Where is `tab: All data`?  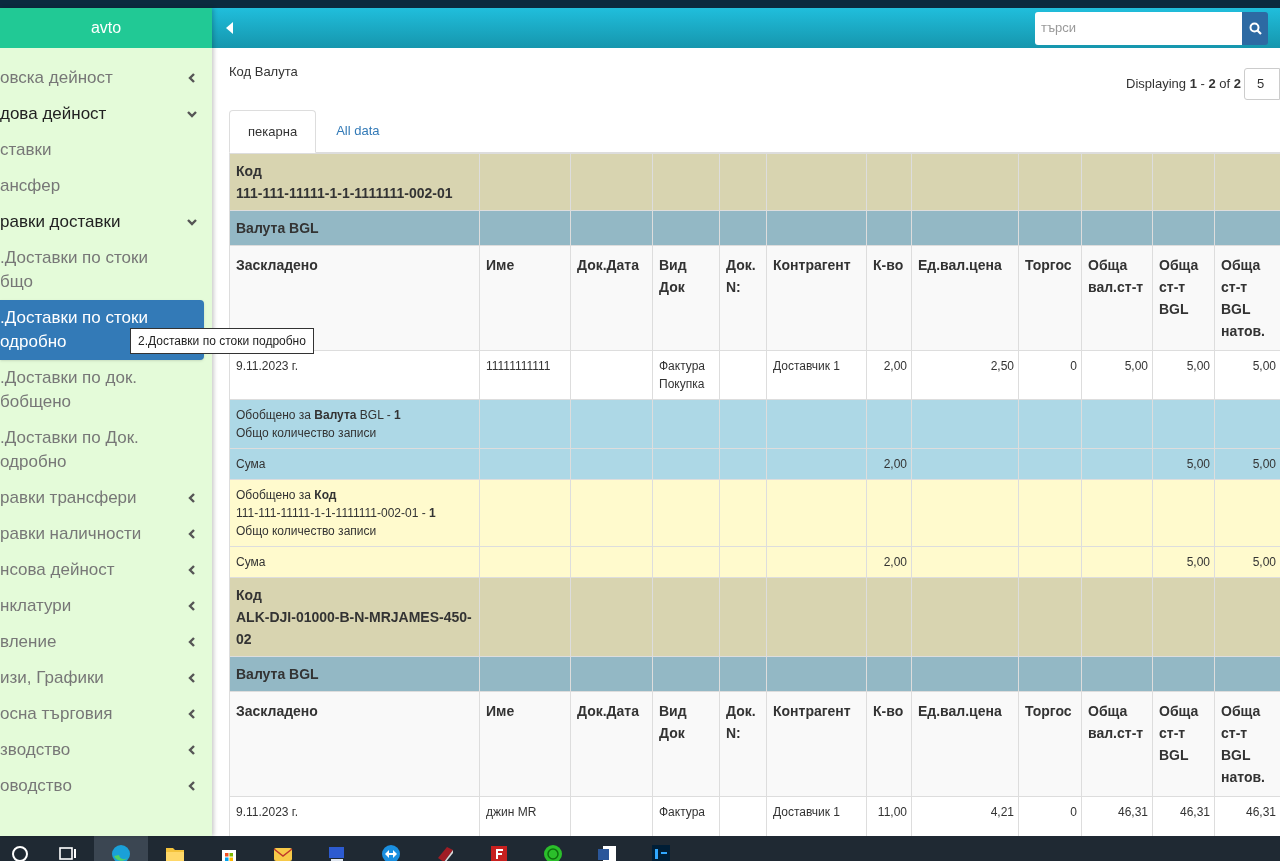 tab: All data is located at coordinates (358, 130).